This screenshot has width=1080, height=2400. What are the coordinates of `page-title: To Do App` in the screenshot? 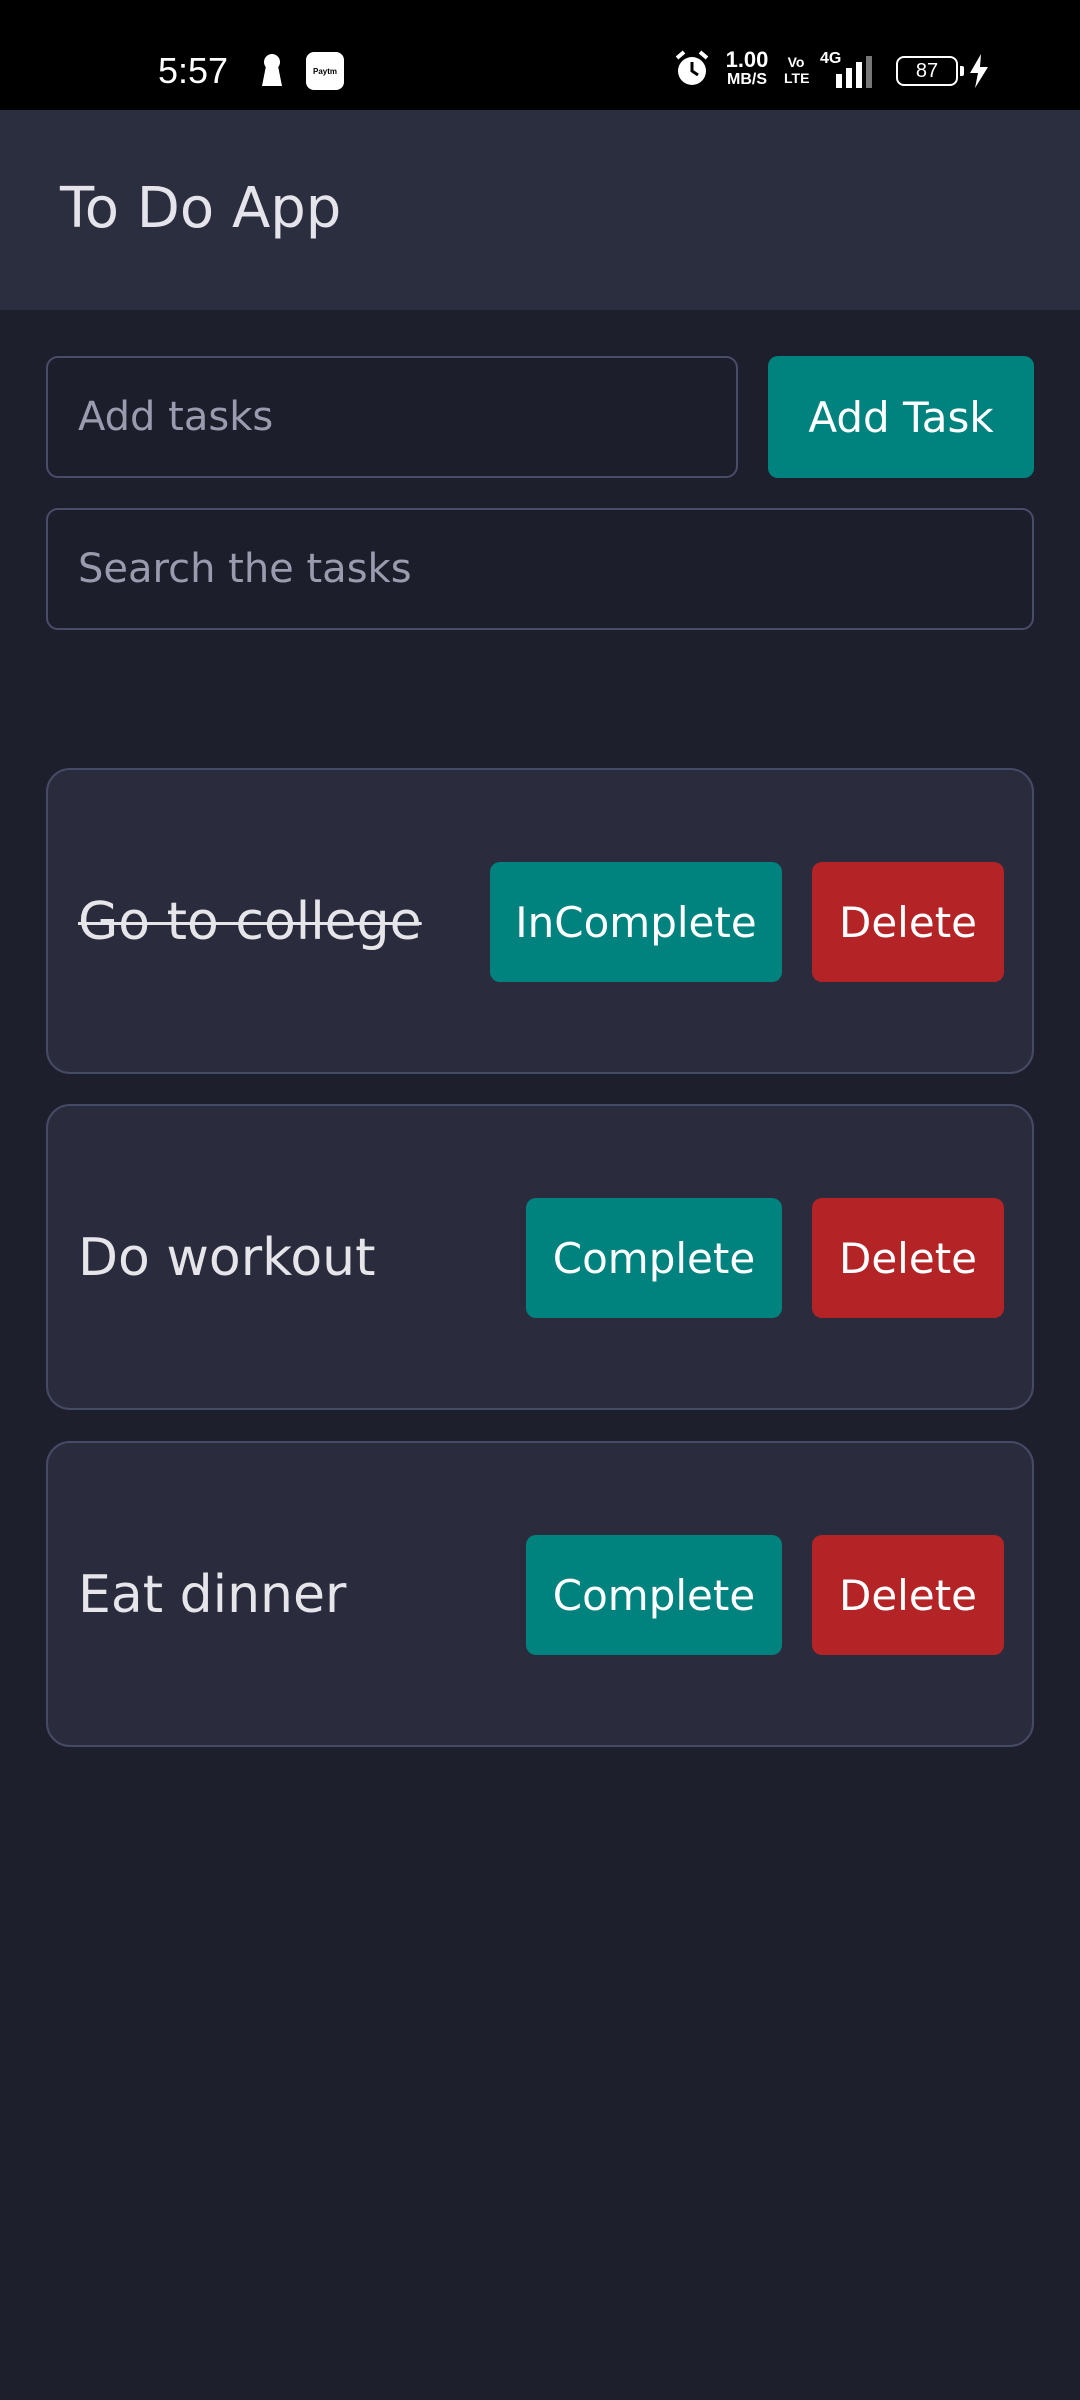 It's located at (201, 208).